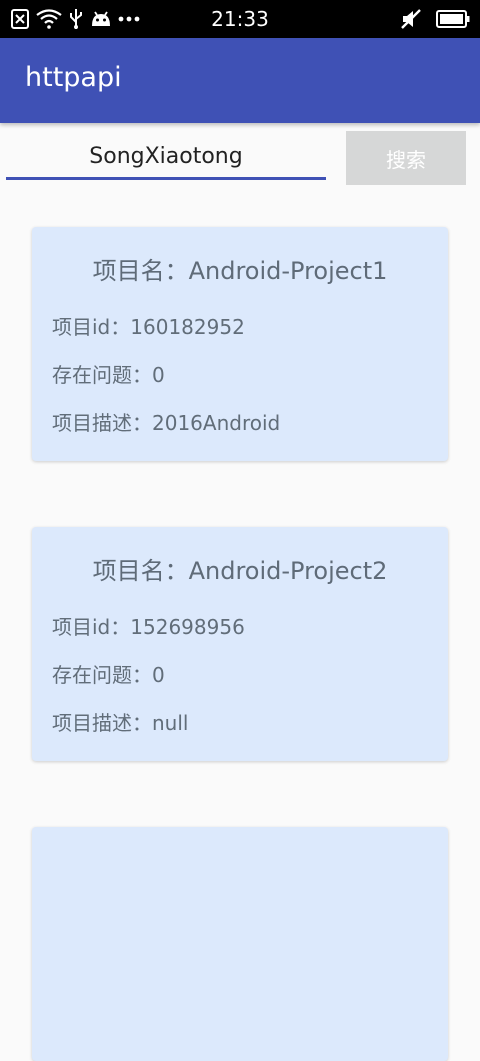 Image resolution: width=480 pixels, height=1061 pixels. Describe the element at coordinates (240, 19) in the screenshot. I see `status-bar: 21:33` at that location.